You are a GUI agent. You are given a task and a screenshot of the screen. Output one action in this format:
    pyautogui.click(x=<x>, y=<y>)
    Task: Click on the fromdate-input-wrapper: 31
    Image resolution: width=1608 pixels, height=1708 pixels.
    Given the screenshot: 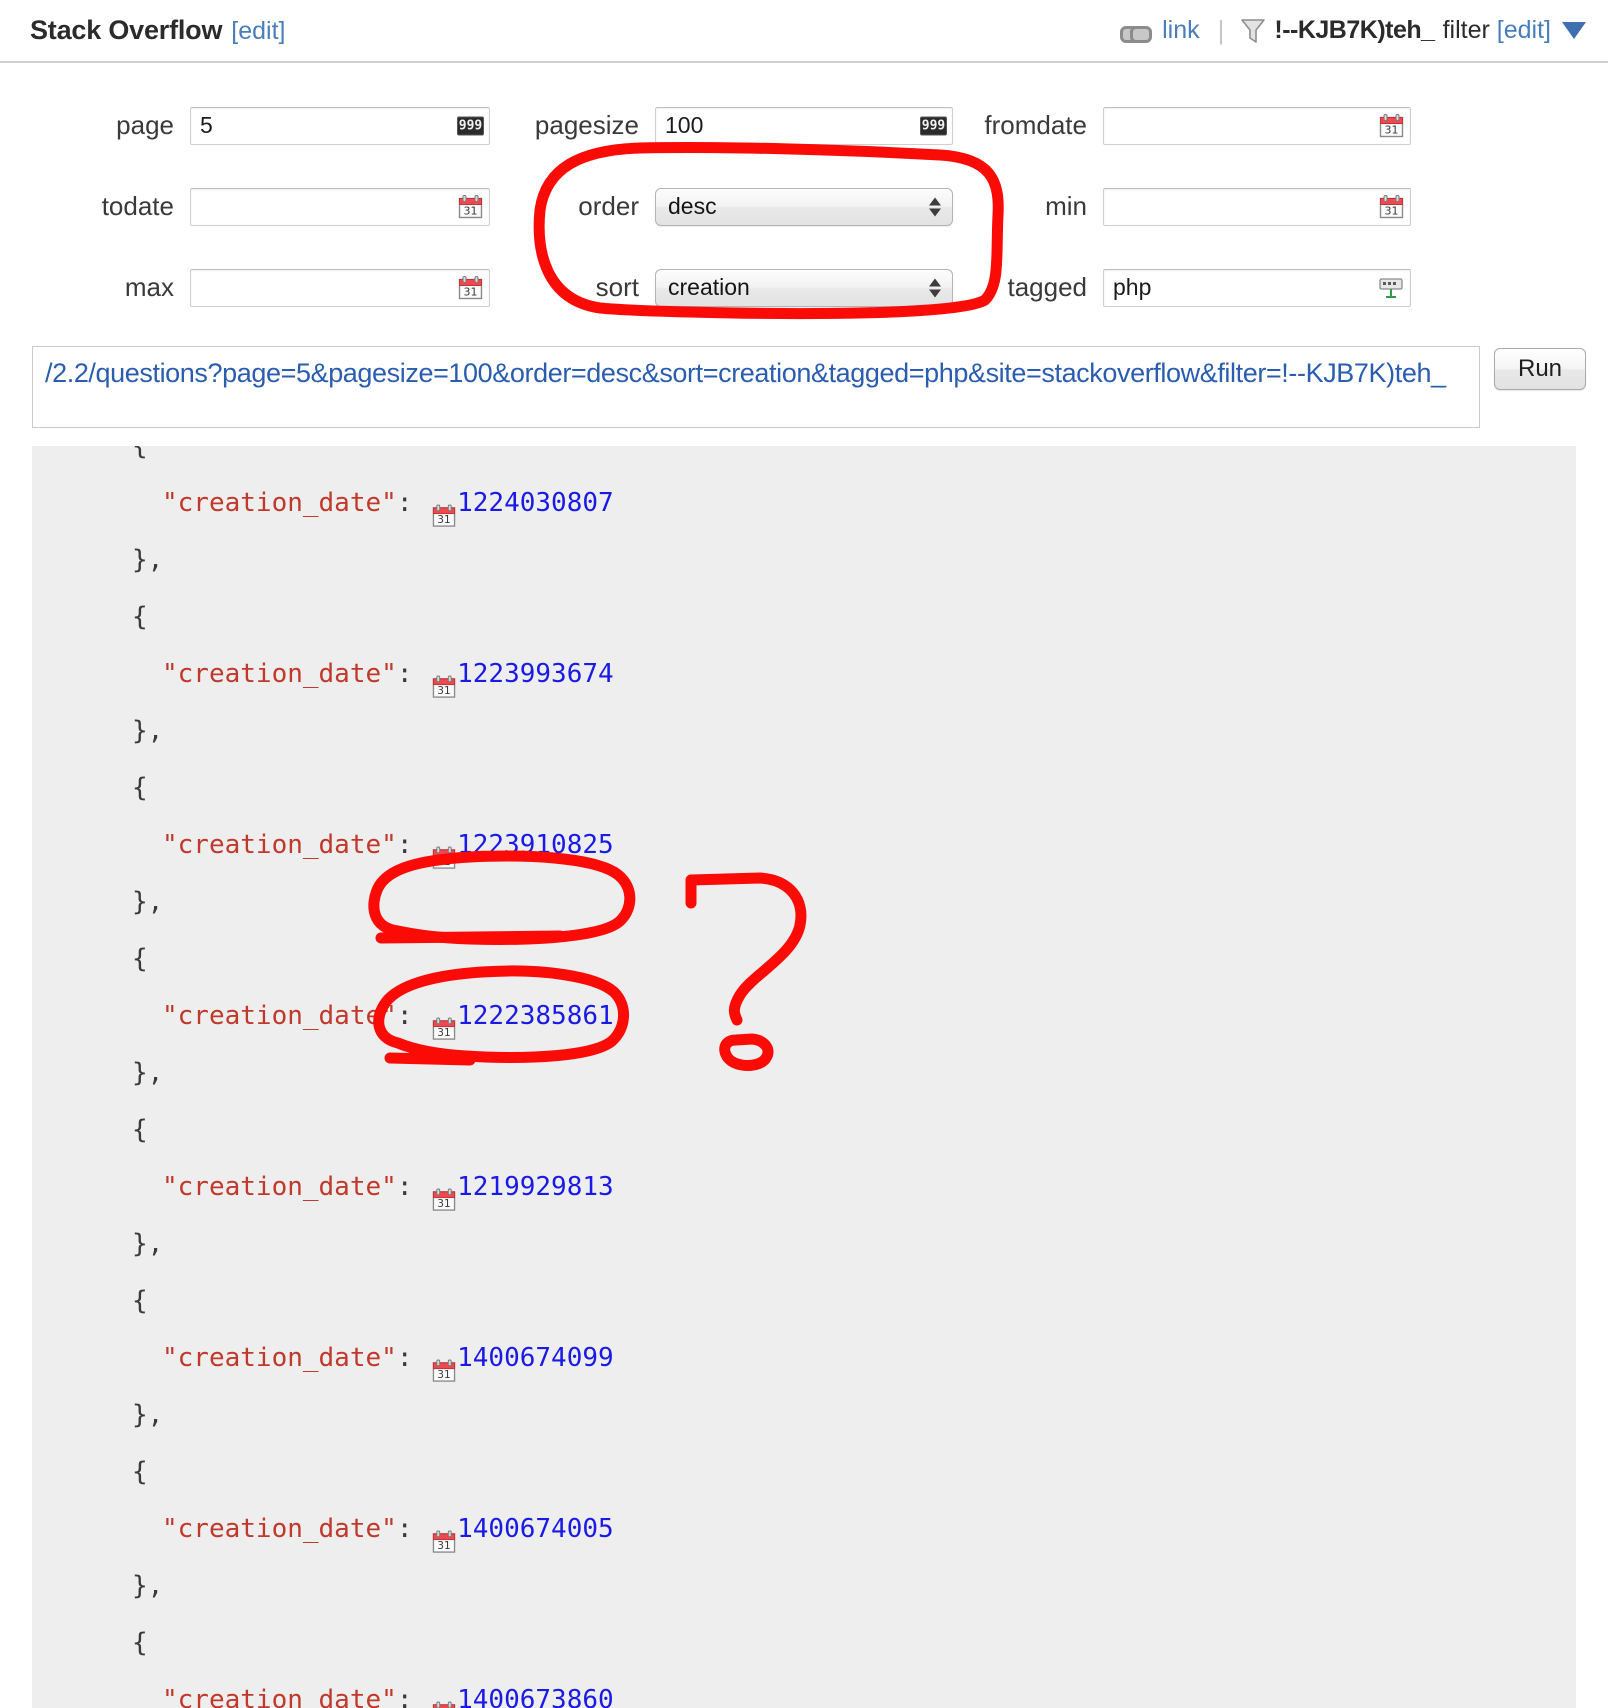 What is the action you would take?
    pyautogui.click(x=1257, y=125)
    